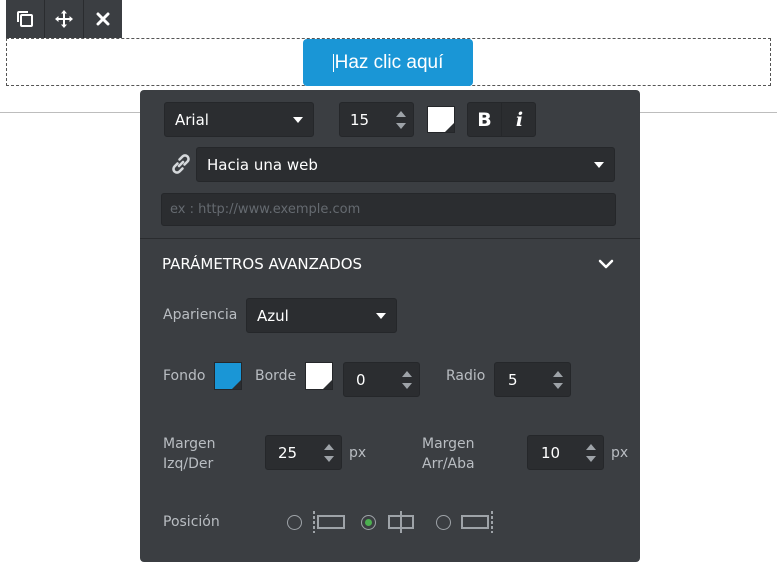 This screenshot has width=777, height=574. Describe the element at coordinates (321, 315) in the screenshot. I see `appearance-select: Azul` at that location.